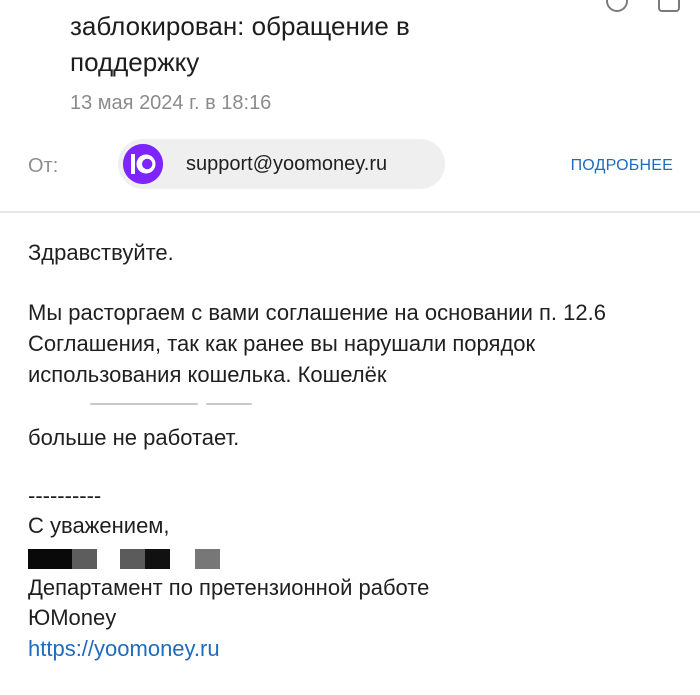 This screenshot has height=695, width=700. I want to click on header-divider, so click(350, 212).